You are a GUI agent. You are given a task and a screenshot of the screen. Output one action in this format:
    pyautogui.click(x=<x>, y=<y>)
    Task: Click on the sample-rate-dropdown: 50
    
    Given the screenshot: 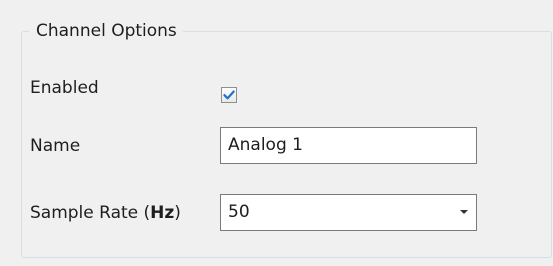 What is the action you would take?
    pyautogui.click(x=348, y=212)
    